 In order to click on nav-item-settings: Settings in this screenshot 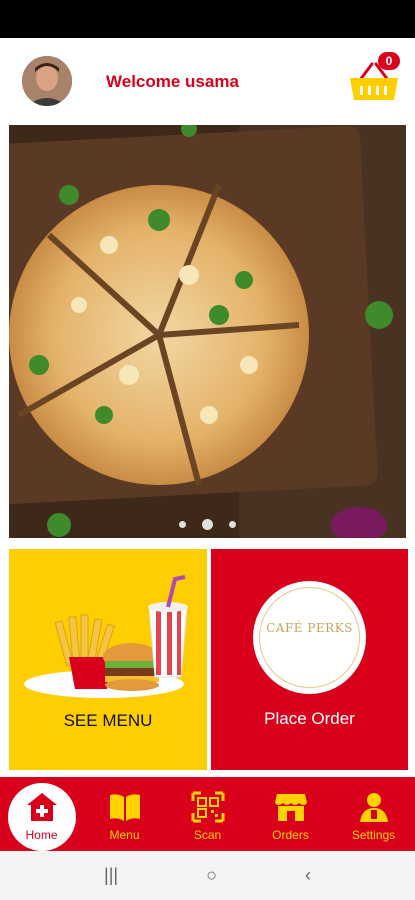, I will do `click(373, 814)`.